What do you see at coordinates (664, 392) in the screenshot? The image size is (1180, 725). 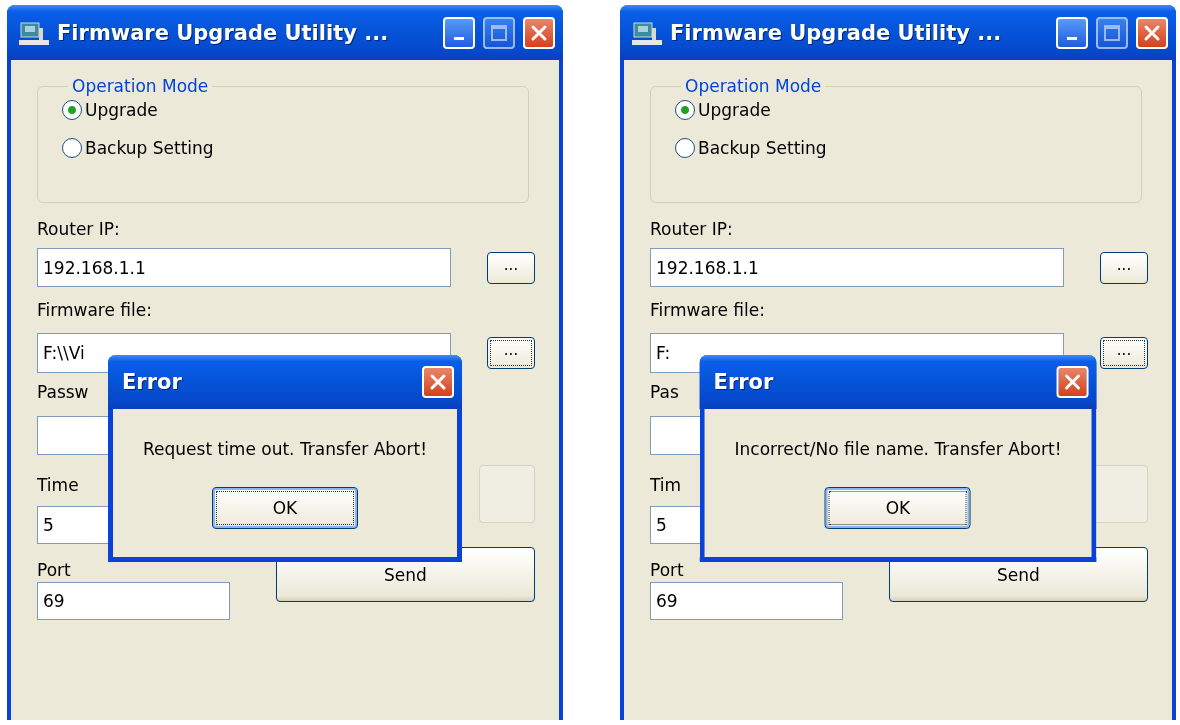 I see `field-label: Pas` at bounding box center [664, 392].